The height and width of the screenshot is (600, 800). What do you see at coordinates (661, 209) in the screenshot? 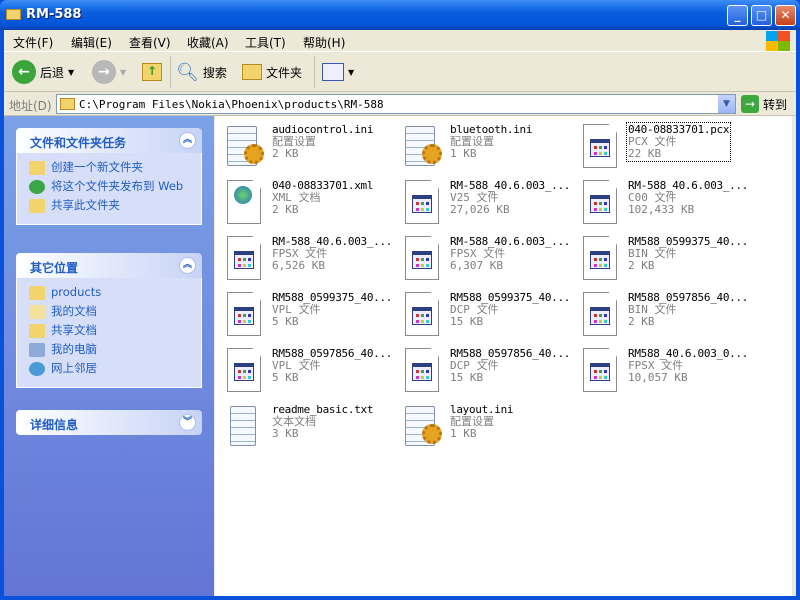
I see `file-size: 102,433 KB` at bounding box center [661, 209].